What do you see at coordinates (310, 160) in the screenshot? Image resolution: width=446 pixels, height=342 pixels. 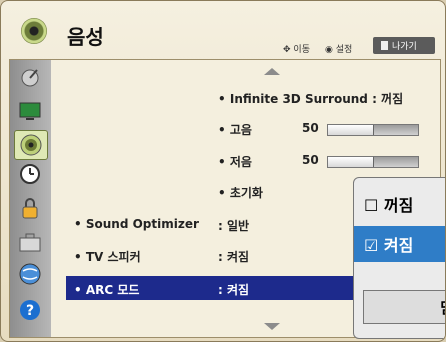 I see `bass-value: 50` at bounding box center [310, 160].